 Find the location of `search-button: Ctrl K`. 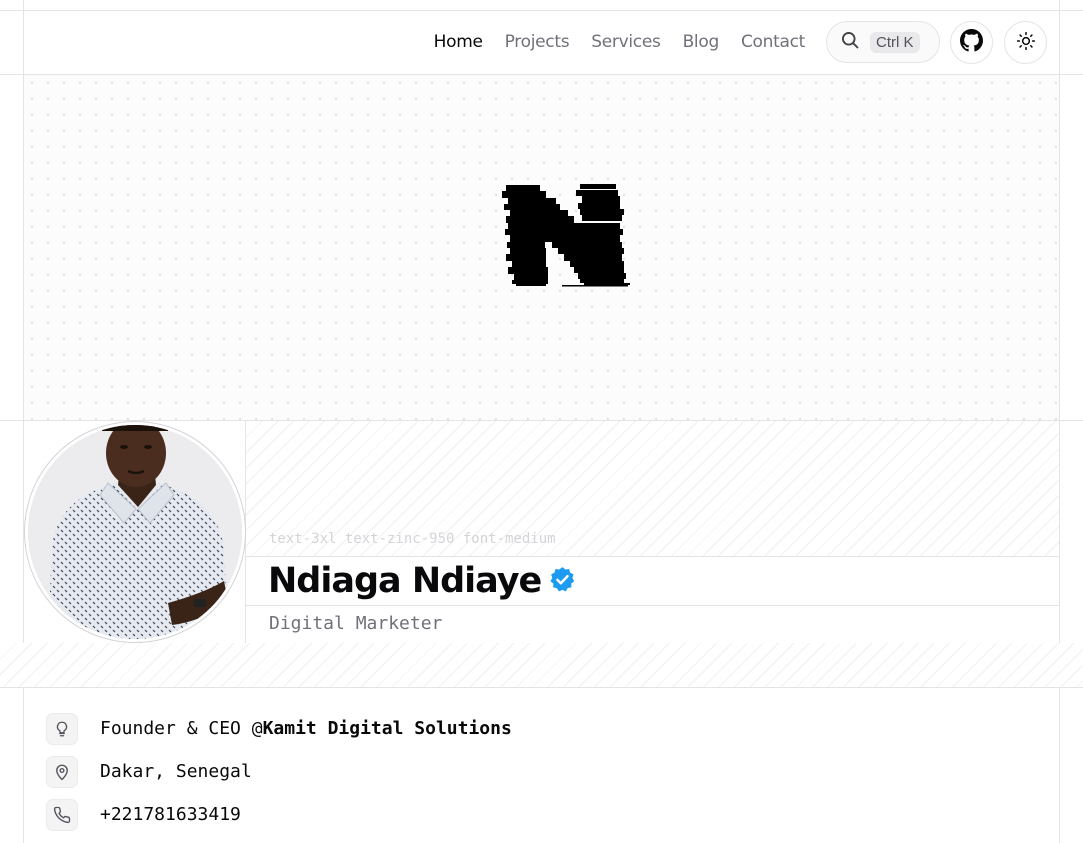

search-button: Ctrl K is located at coordinates (883, 42).